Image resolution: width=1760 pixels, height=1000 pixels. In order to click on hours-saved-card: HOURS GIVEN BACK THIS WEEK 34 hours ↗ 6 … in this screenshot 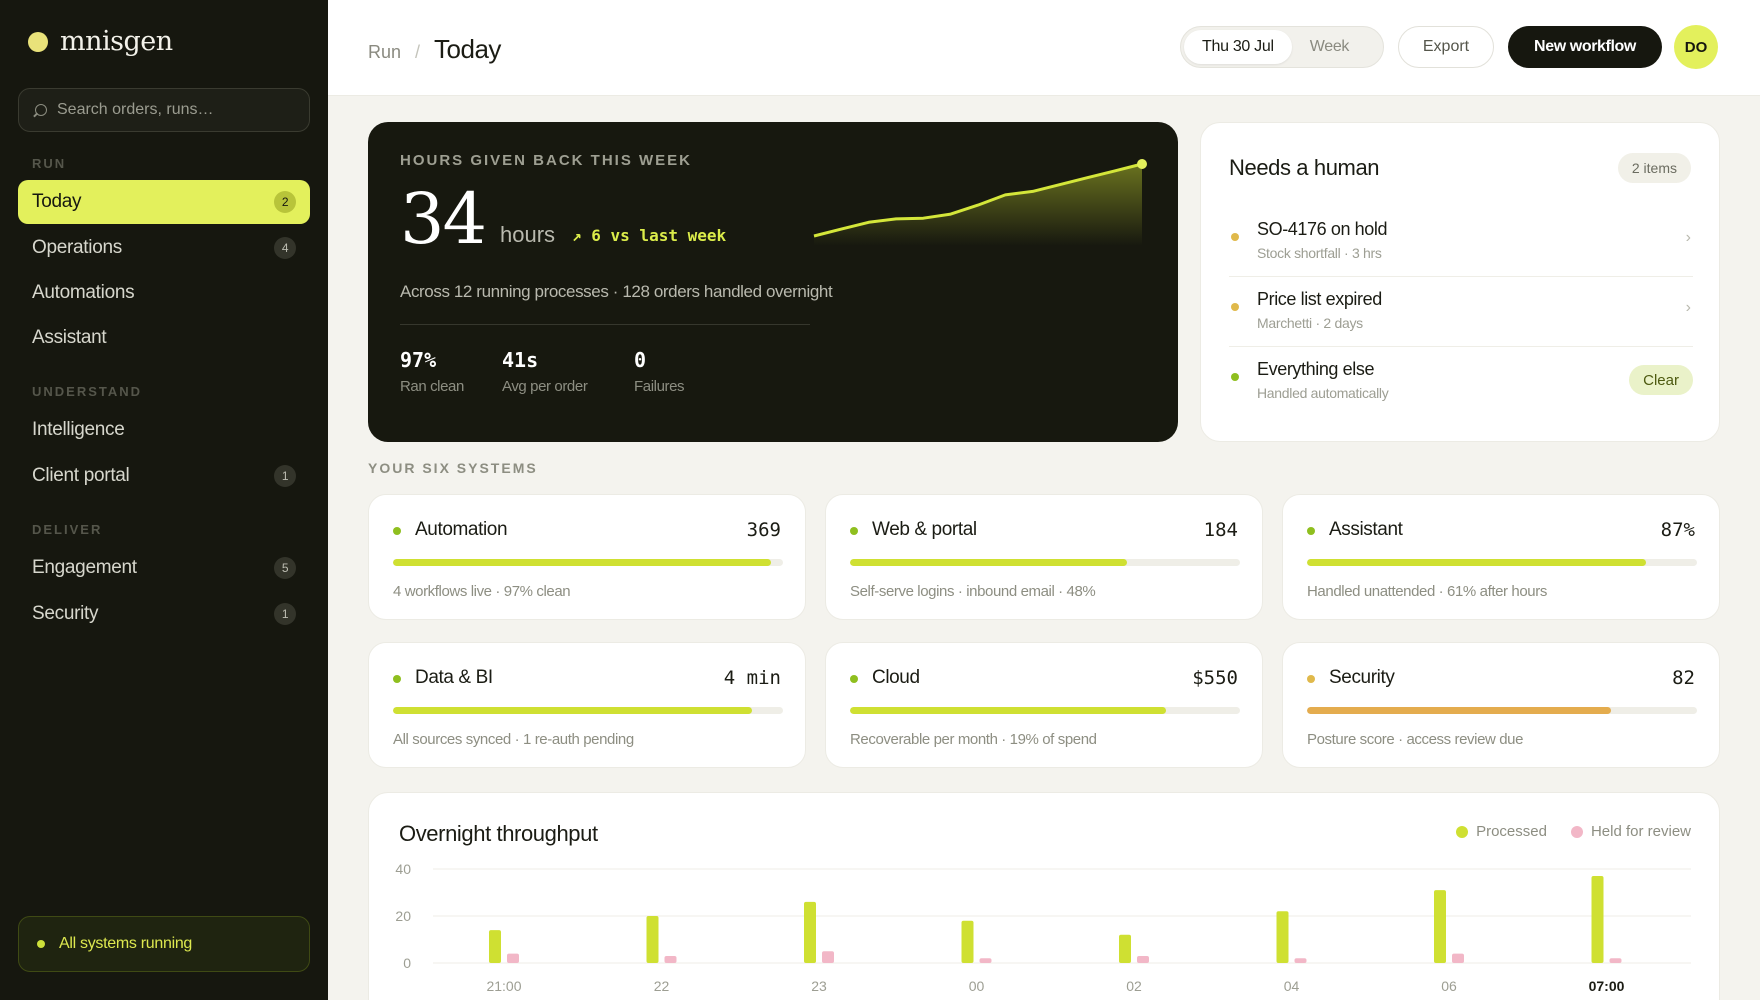, I will do `click(773, 282)`.